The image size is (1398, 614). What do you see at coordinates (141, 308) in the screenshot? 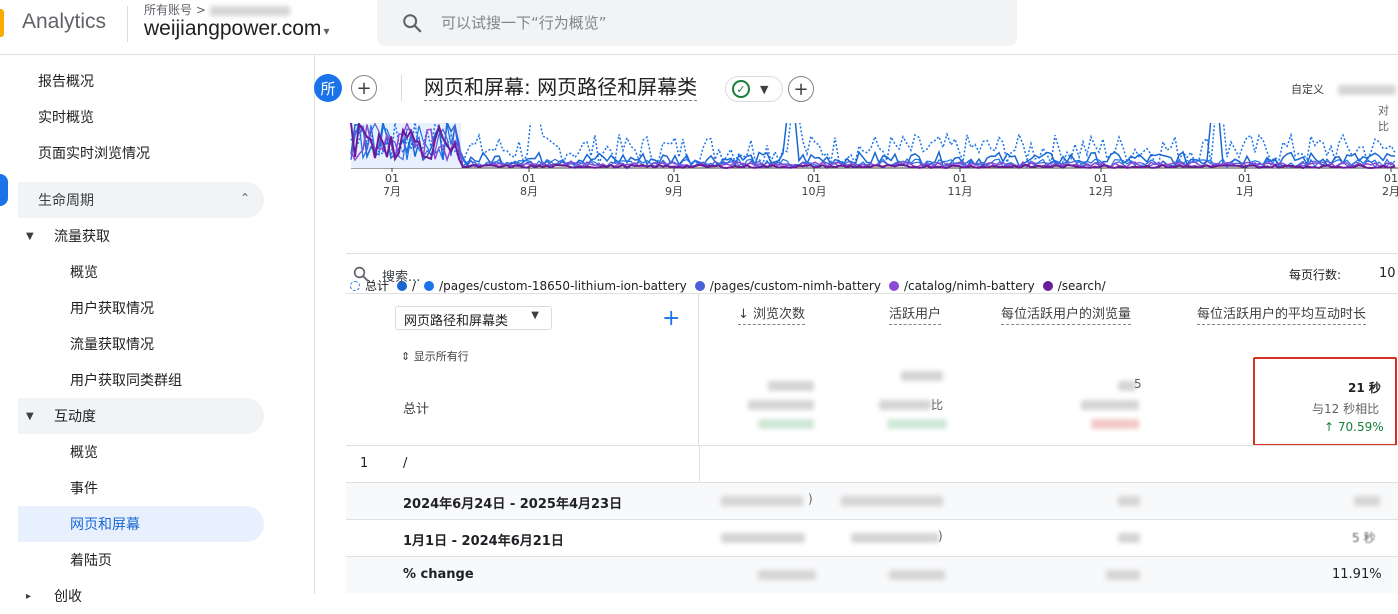
I see `sidebar-item-user-acquisition: 用户获取情况` at bounding box center [141, 308].